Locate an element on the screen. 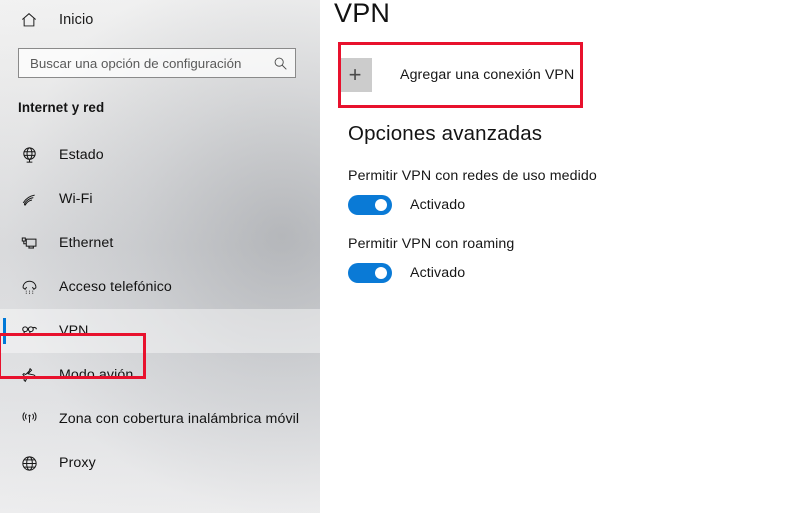 The image size is (793, 513). sidebar-item-modo-avion-label: Modo avión is located at coordinates (96, 375).